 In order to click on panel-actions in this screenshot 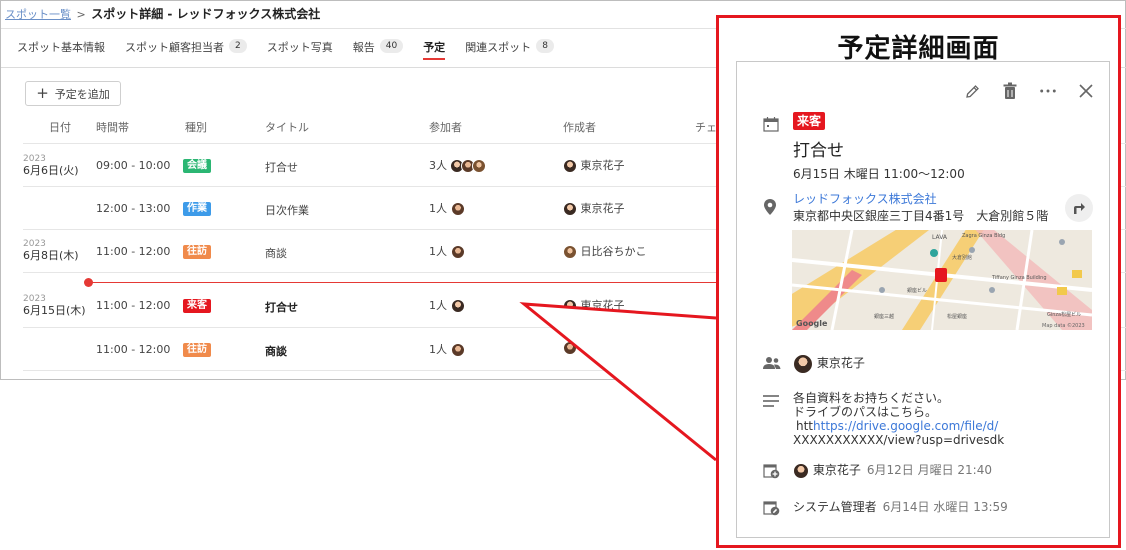, I will do `click(1029, 91)`.